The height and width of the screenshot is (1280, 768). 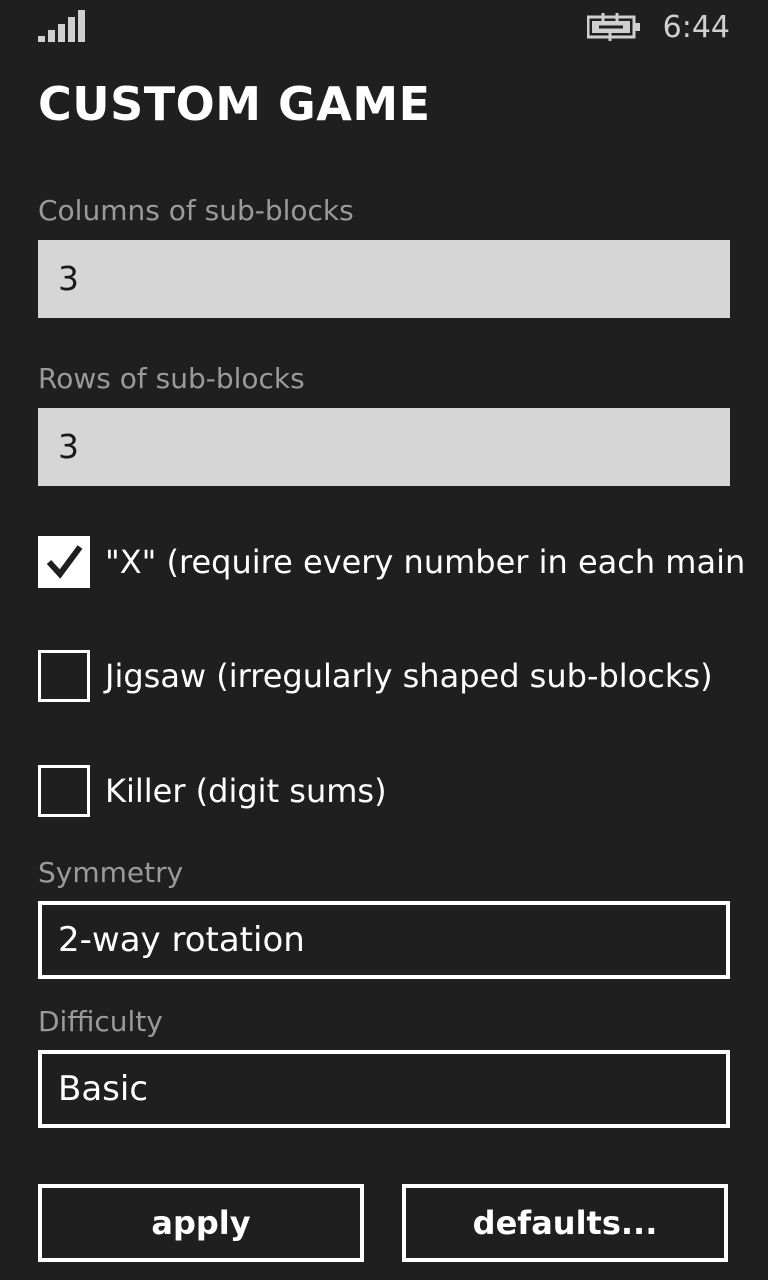 What do you see at coordinates (613, 27) in the screenshot?
I see `battery-charging-icon` at bounding box center [613, 27].